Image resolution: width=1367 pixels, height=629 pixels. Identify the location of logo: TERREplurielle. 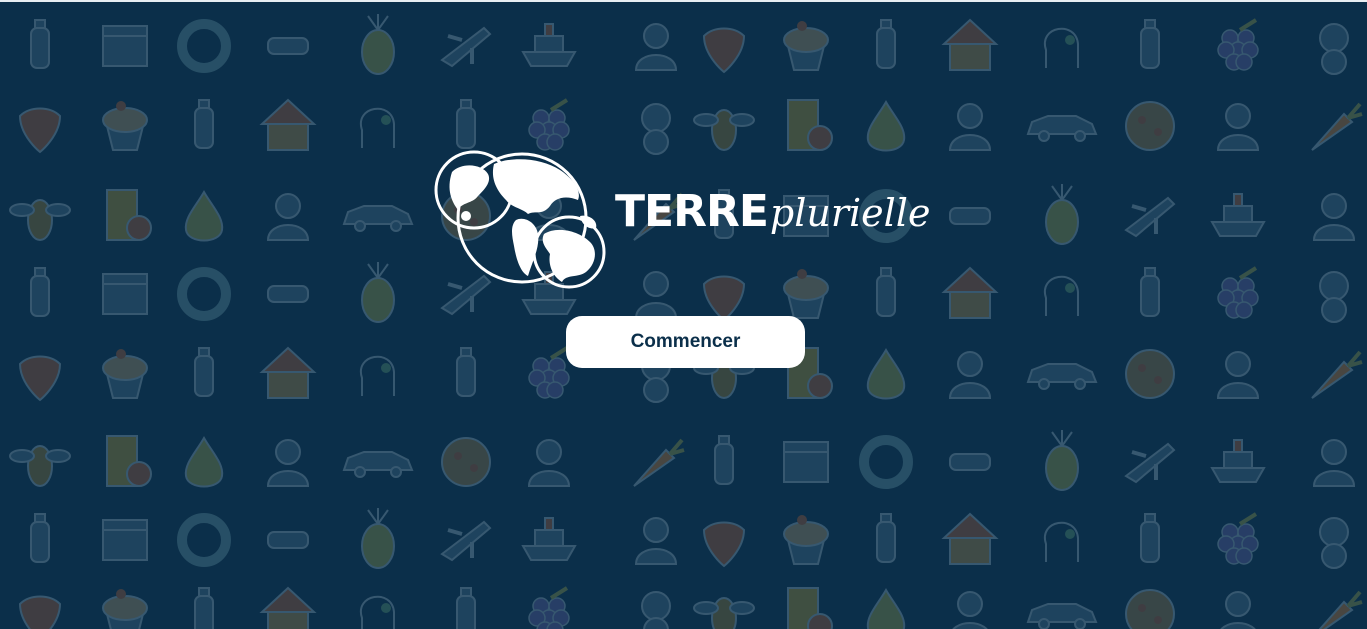
(687, 220).